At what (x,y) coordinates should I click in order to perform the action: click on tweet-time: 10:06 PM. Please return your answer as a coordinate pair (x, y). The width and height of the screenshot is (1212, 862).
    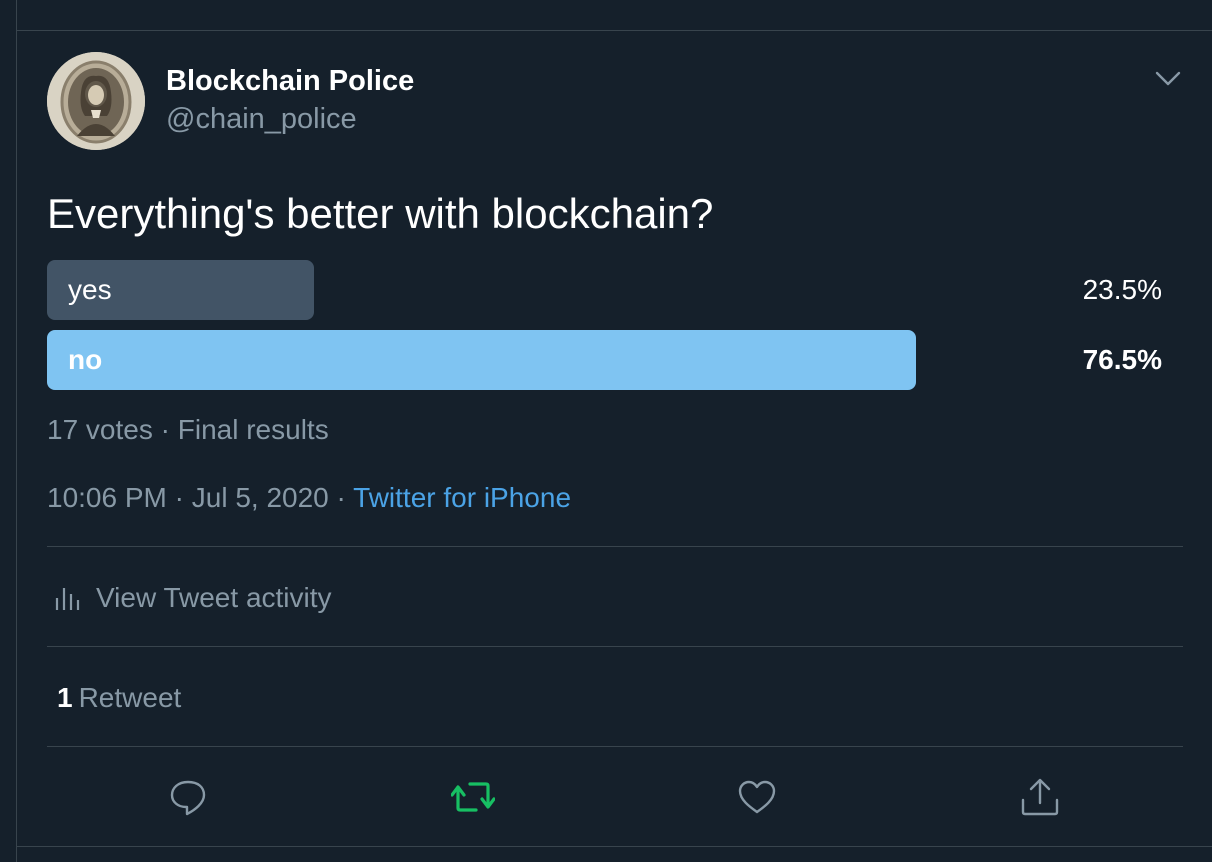
    Looking at the image, I should click on (107, 497).